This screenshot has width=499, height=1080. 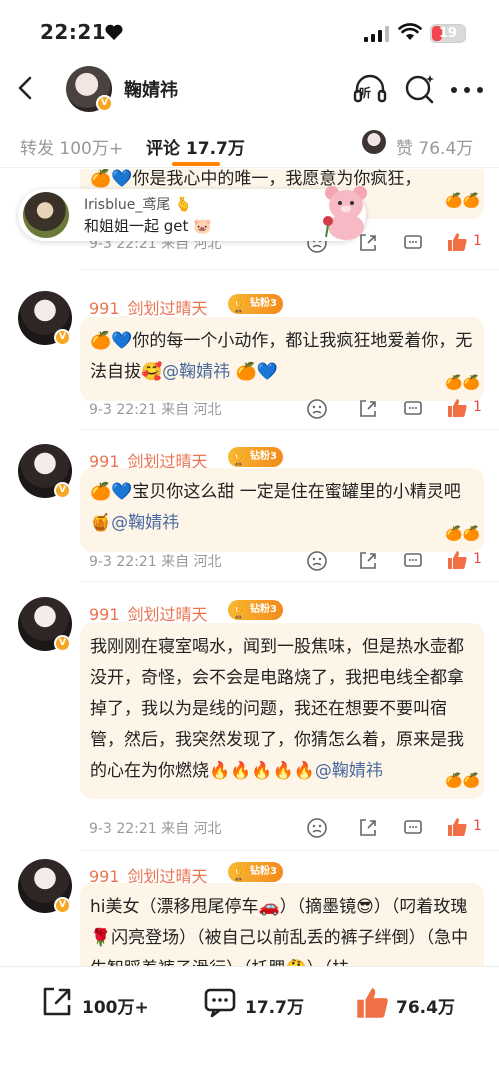 What do you see at coordinates (220, 1003) in the screenshot?
I see `comment-icon` at bounding box center [220, 1003].